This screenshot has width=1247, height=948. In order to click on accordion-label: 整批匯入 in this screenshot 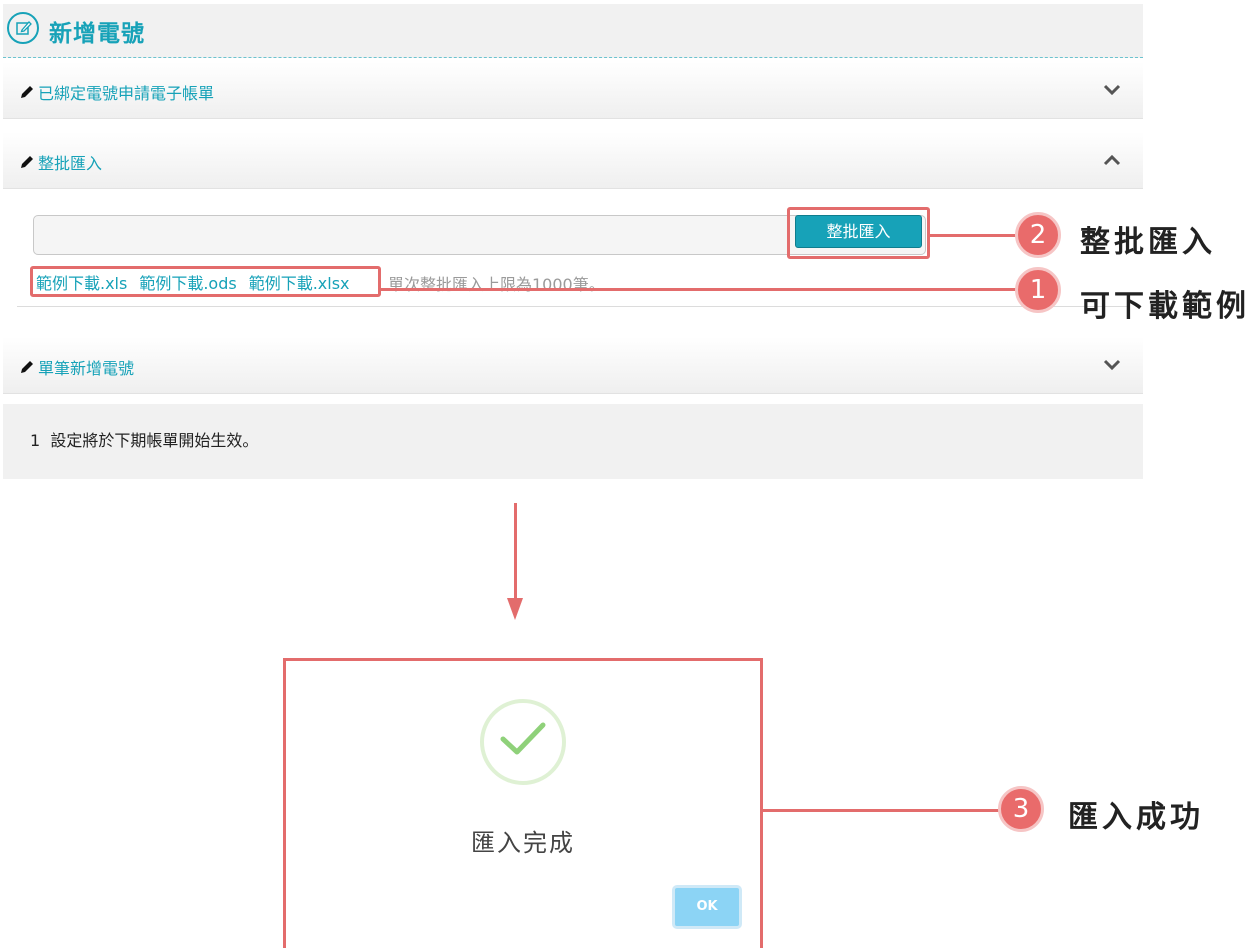, I will do `click(70, 163)`.